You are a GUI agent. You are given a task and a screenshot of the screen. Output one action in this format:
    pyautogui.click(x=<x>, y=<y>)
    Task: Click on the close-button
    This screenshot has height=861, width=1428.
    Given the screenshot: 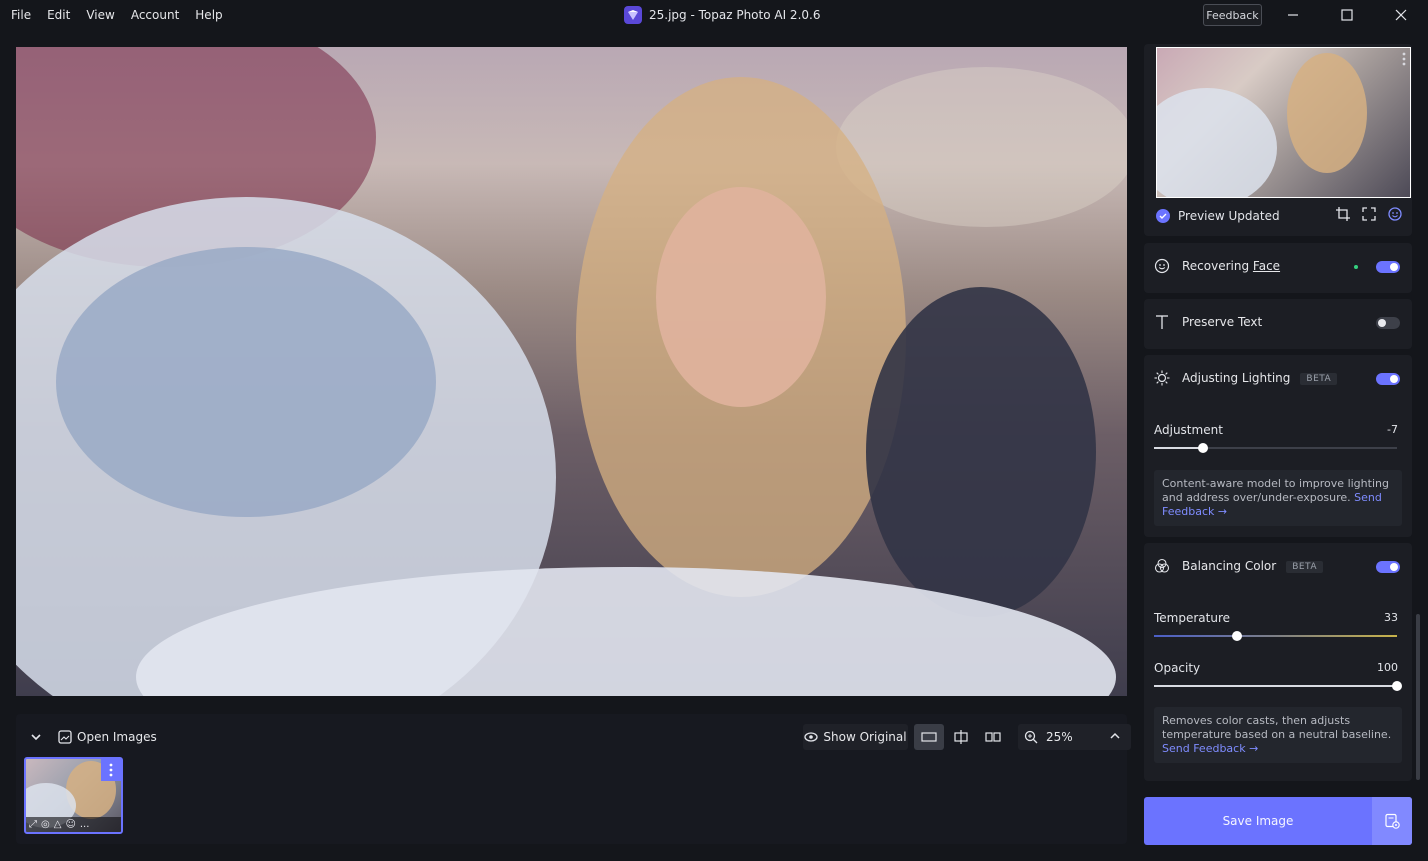 What is the action you would take?
    pyautogui.click(x=1401, y=15)
    